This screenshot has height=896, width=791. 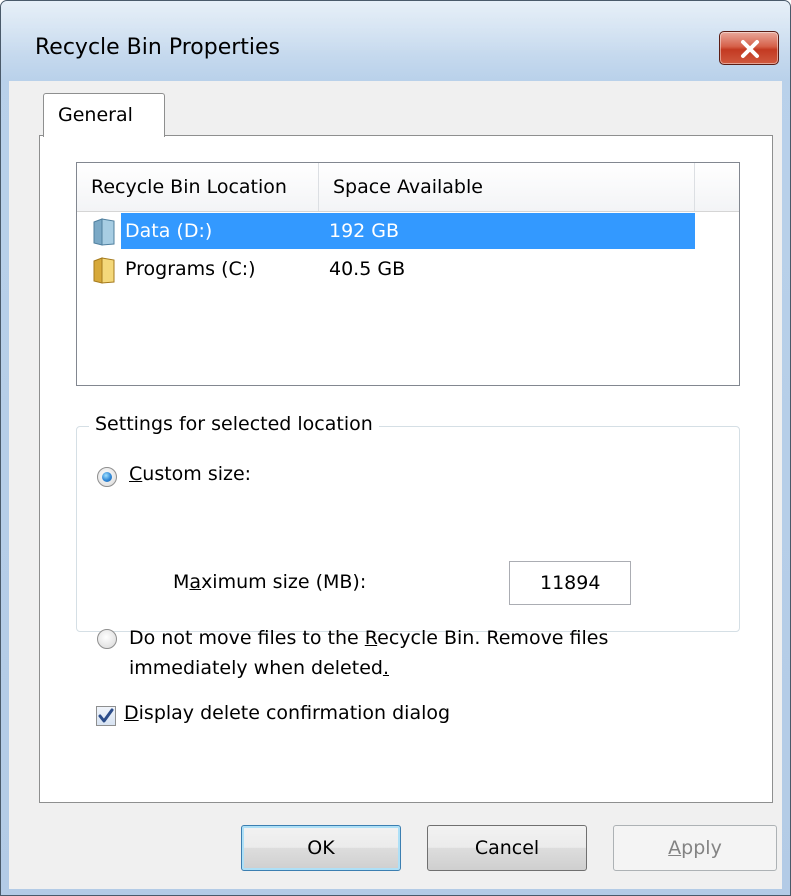 I want to click on ok-button: OK, so click(x=321, y=848).